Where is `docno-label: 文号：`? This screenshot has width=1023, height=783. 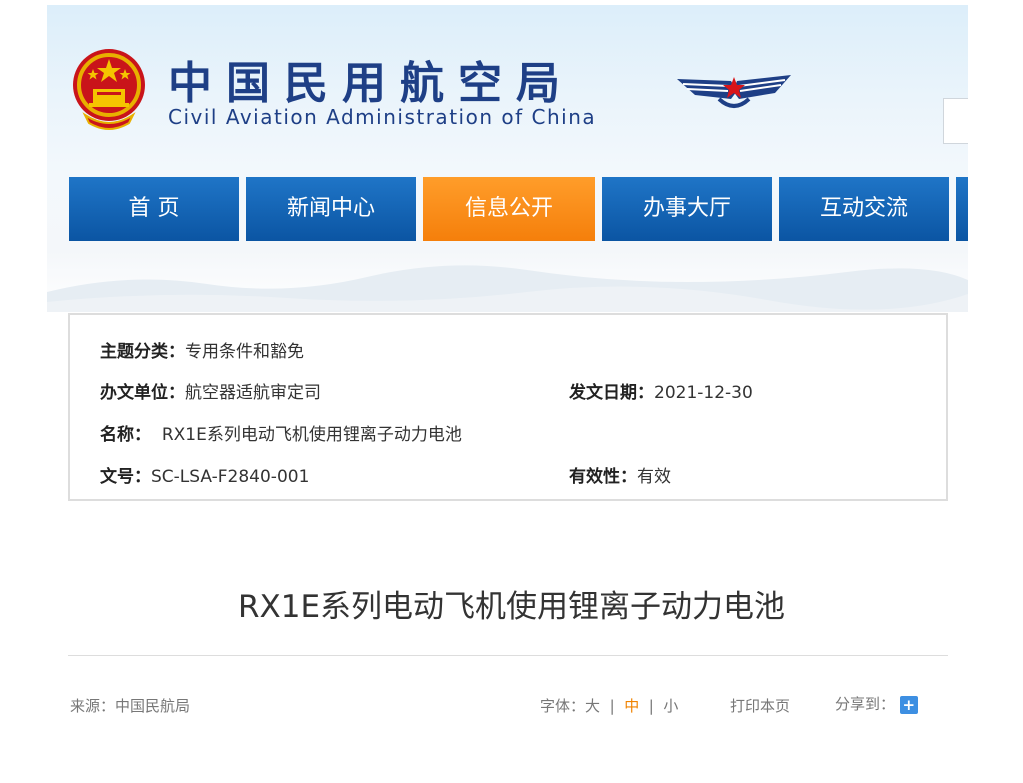
docno-label: 文号： is located at coordinates (125, 477).